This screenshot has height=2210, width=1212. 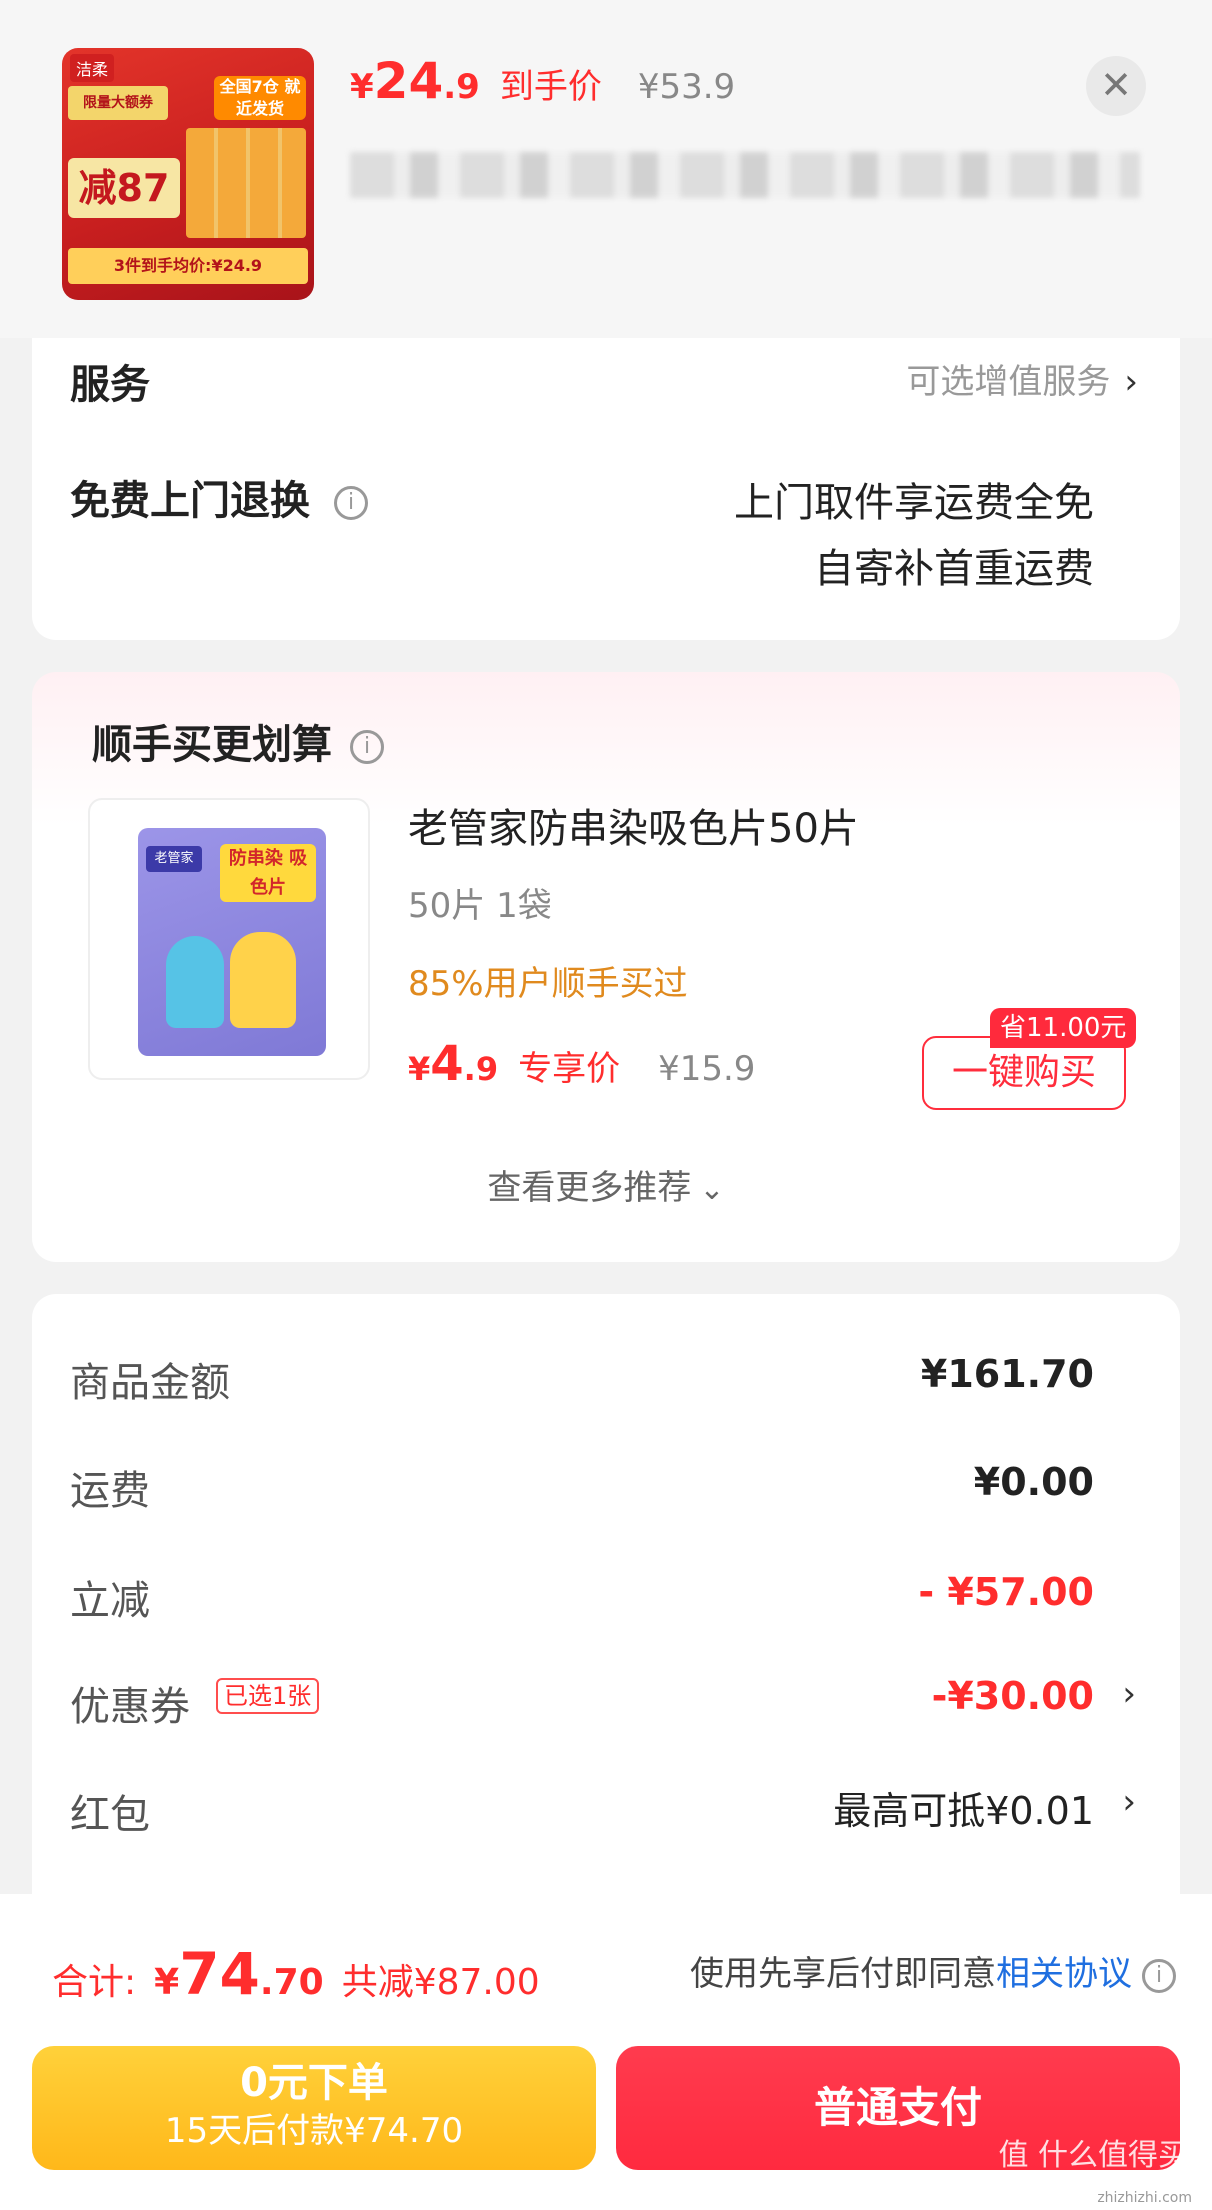 I want to click on agreement-link: 相关协议, so click(x=1064, y=1974).